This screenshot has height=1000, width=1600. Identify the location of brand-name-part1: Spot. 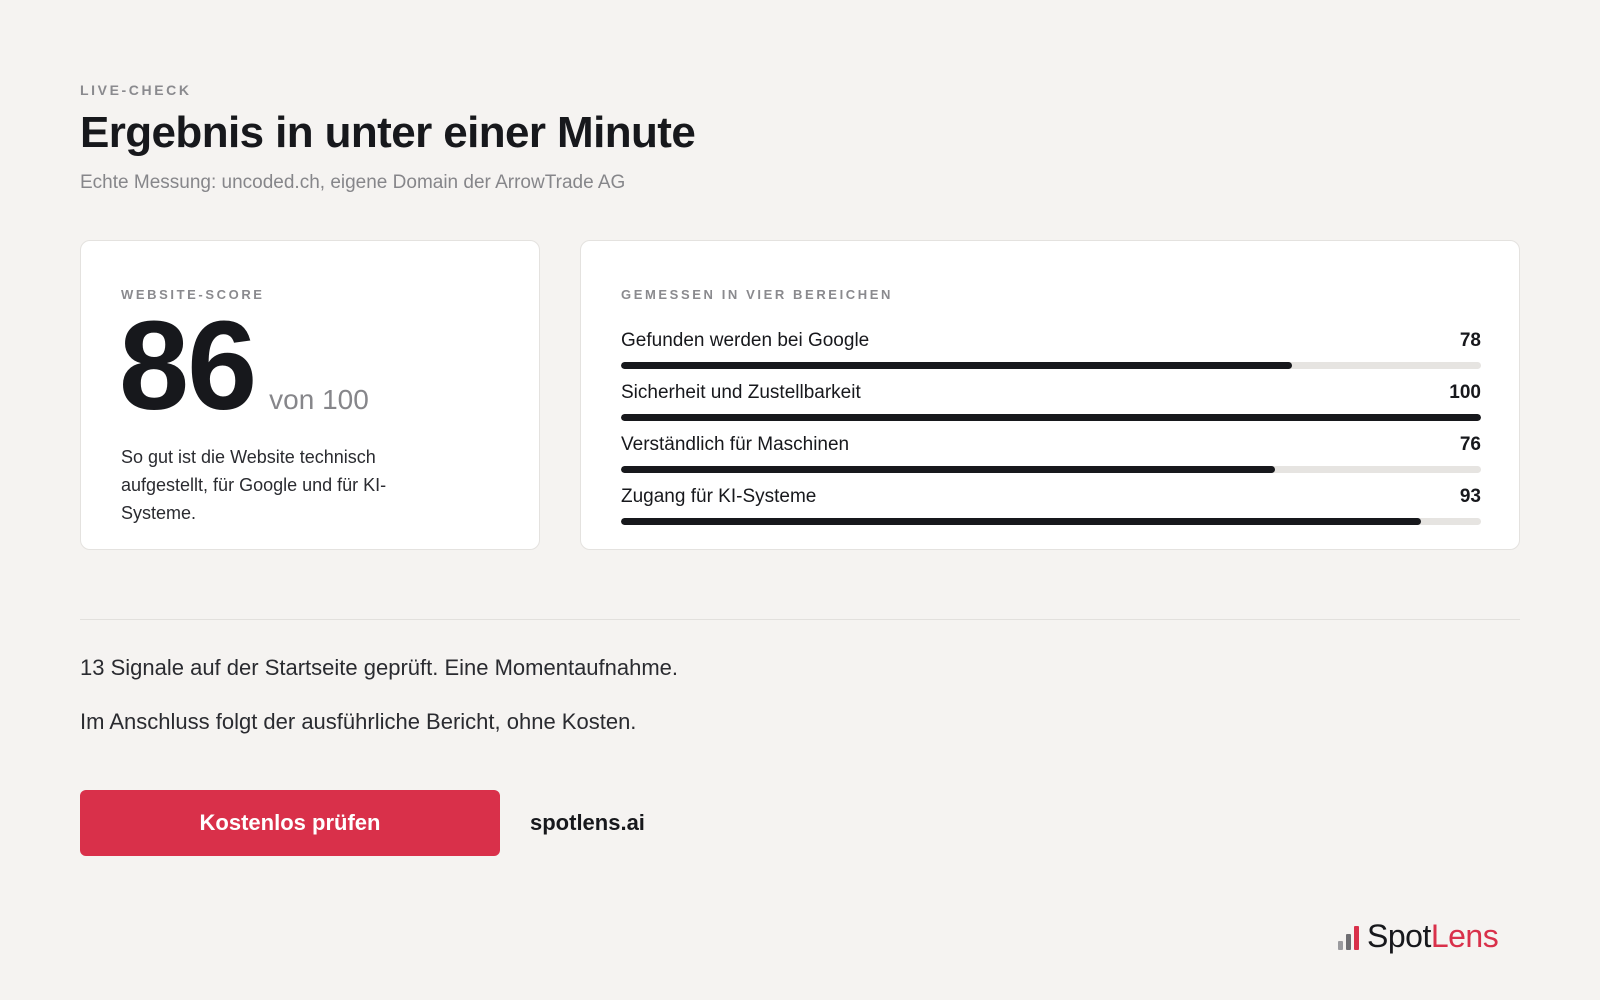
(1399, 936).